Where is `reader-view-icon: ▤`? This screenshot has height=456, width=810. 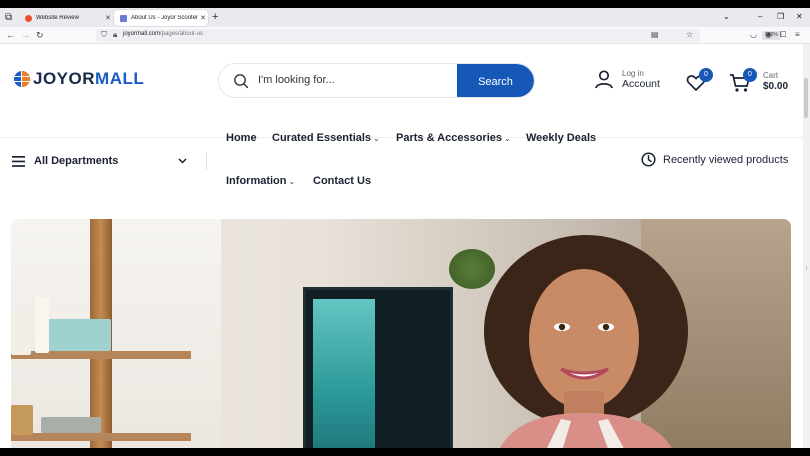 reader-view-icon: ▤ is located at coordinates (655, 35).